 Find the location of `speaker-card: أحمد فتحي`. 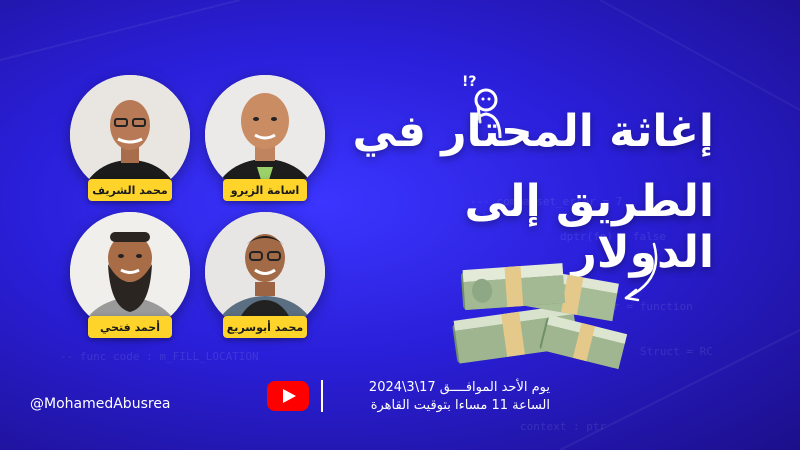

speaker-card: أحمد فتحي is located at coordinates (130, 282).